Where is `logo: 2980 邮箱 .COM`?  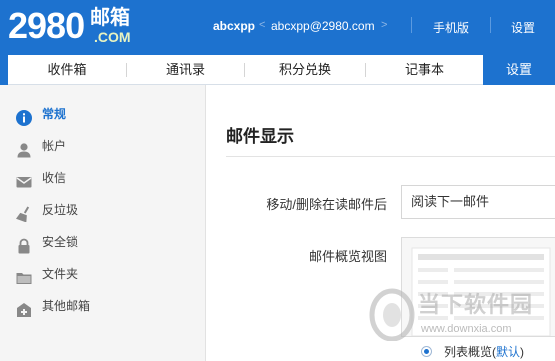 logo: 2980 邮箱 .COM is located at coordinates (75, 26).